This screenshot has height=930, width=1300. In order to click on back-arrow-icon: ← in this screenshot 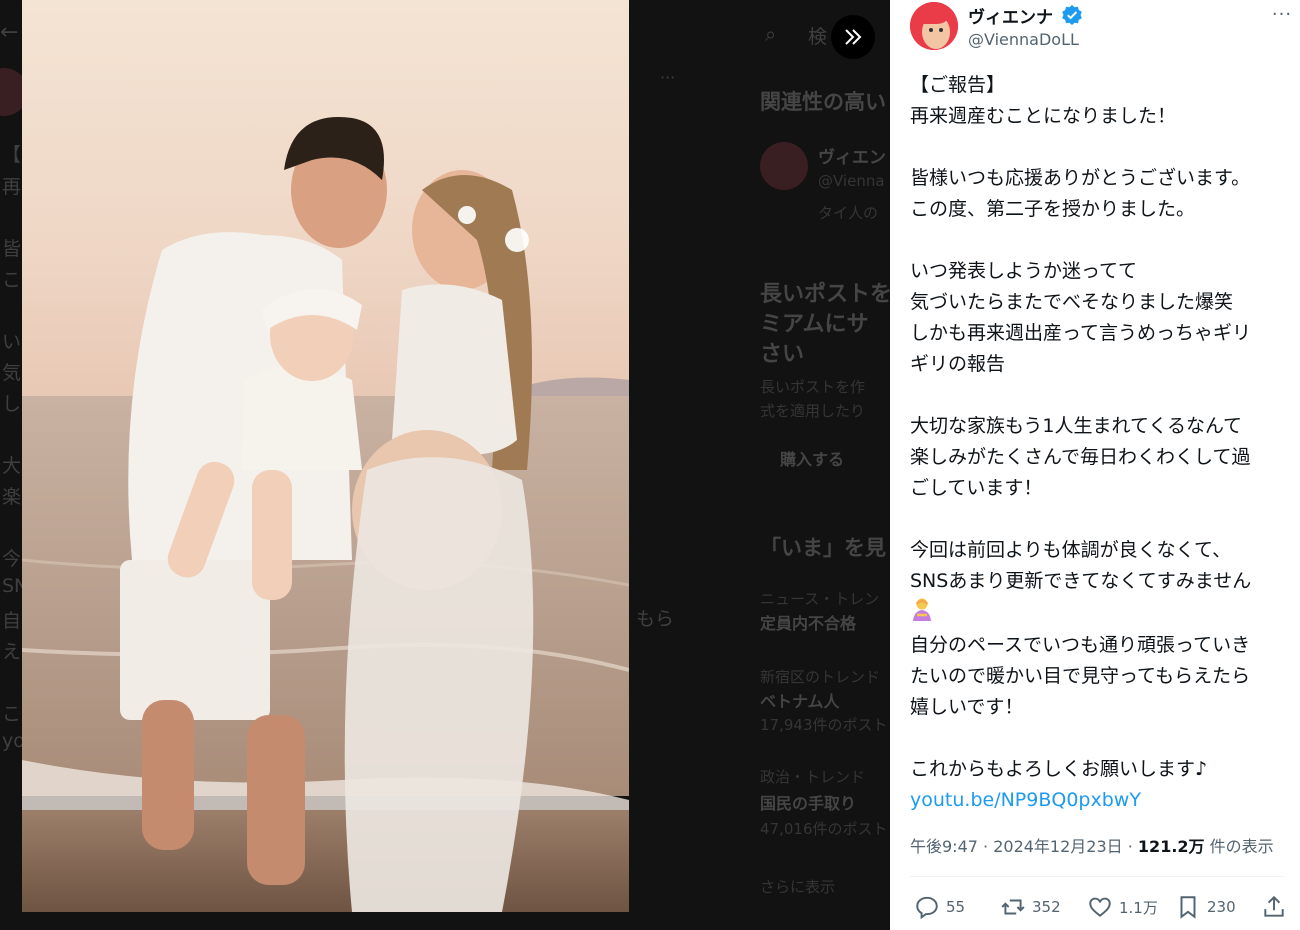, I will do `click(9, 32)`.